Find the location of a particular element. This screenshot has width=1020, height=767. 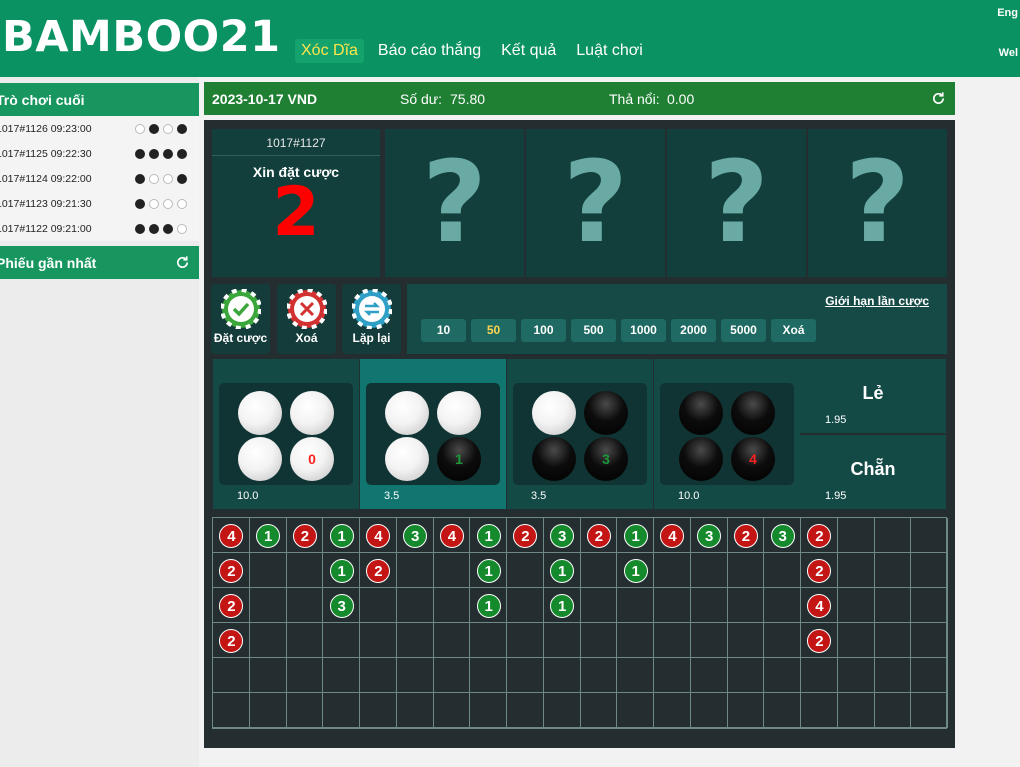

round-panel: 1017#1127 Xin đặt cược 2 is located at coordinates (296, 203).